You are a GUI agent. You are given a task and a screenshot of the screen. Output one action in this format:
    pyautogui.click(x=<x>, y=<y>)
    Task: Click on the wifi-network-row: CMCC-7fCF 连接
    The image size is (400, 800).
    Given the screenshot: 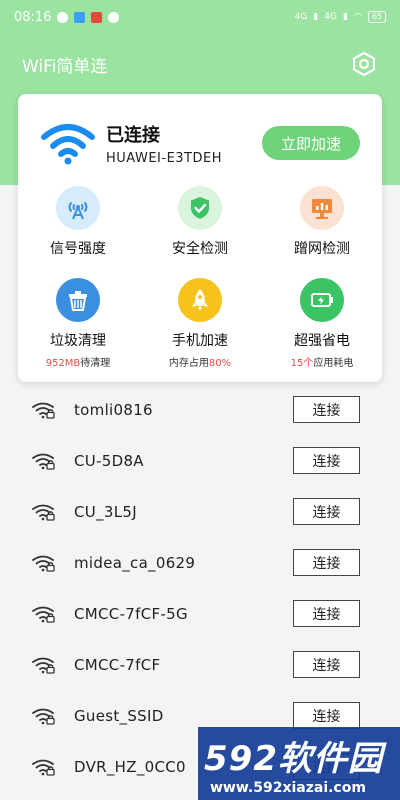 What is the action you would take?
    pyautogui.click(x=200, y=664)
    